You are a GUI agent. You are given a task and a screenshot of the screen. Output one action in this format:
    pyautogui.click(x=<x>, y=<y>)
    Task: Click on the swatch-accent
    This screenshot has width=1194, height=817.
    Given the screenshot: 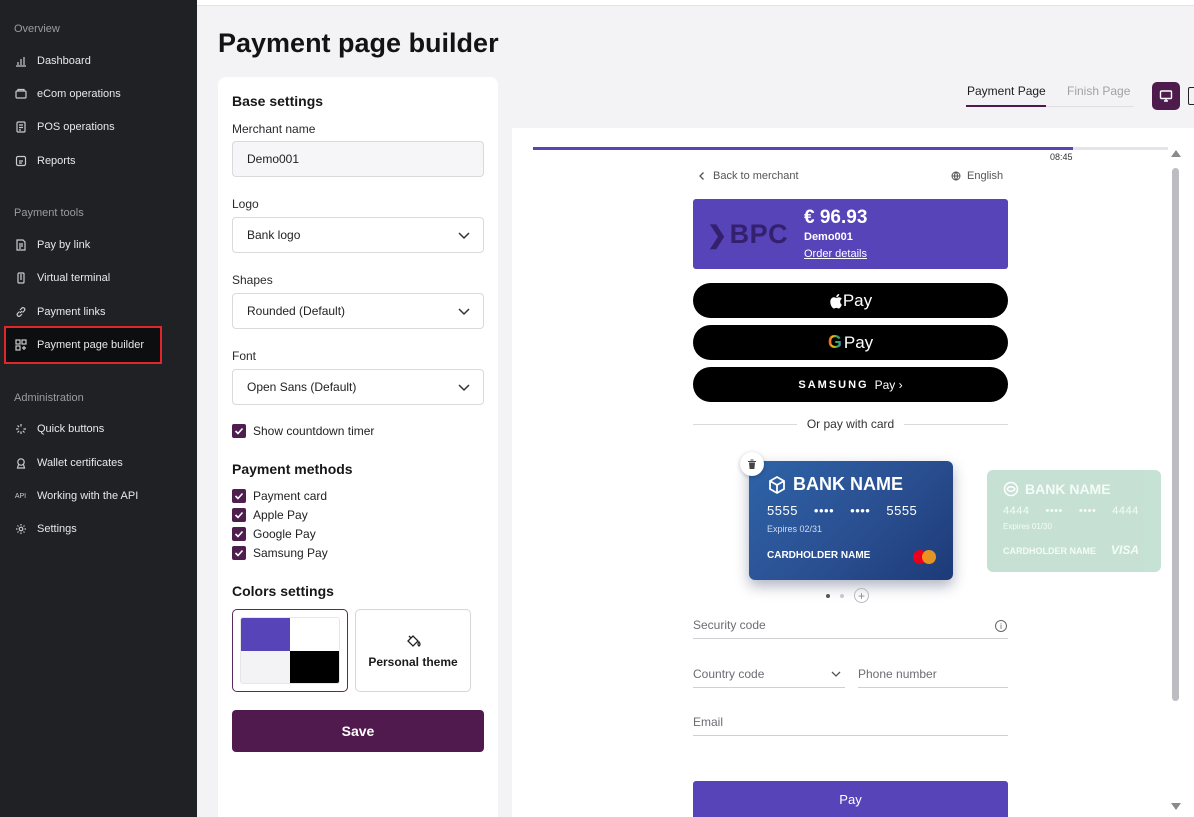 What is the action you would take?
    pyautogui.click(x=265, y=634)
    